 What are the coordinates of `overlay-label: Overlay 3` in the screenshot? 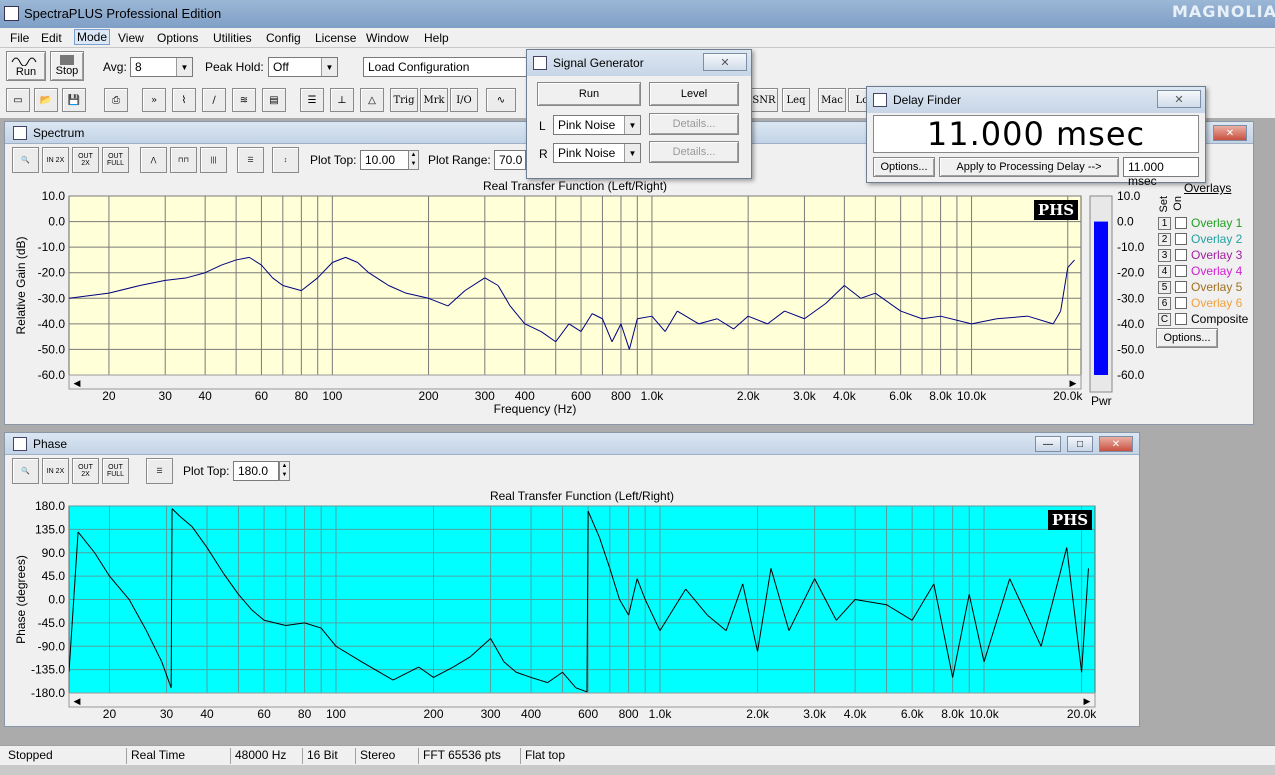 It's located at (1217, 255).